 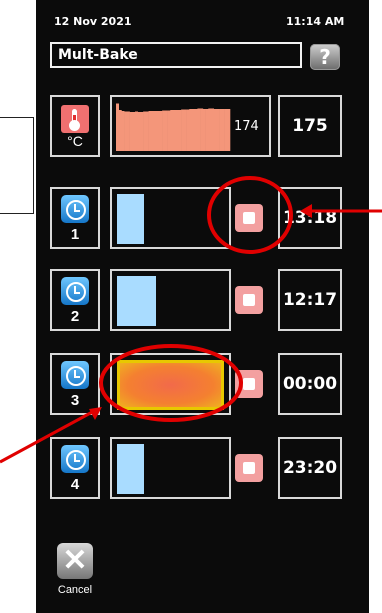 I want to click on callout-box, so click(x=17, y=165).